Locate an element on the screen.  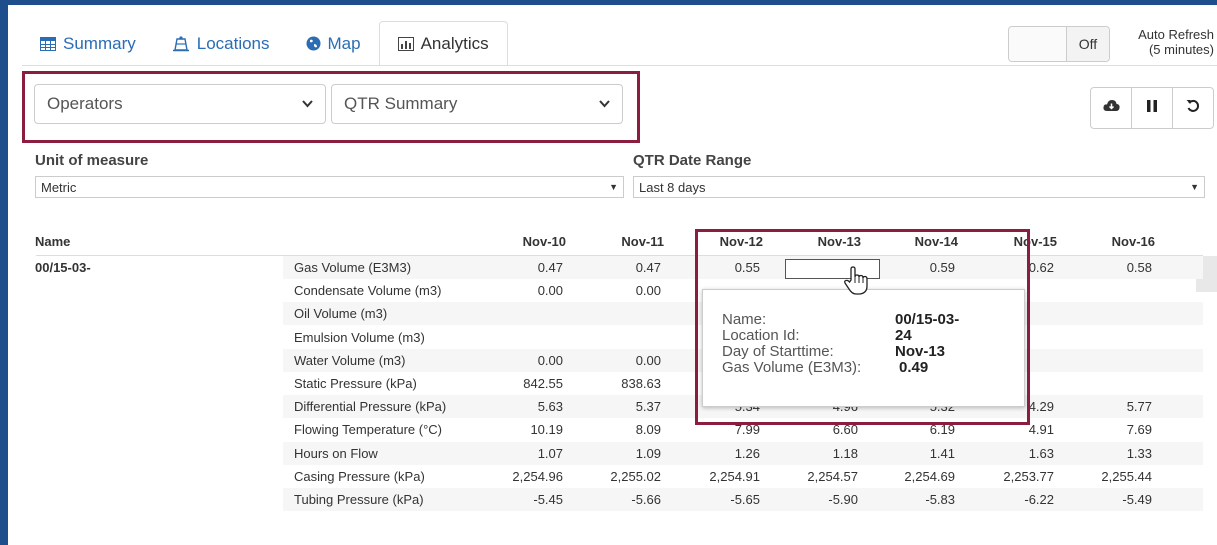
tooltip-highlight is located at coordinates (862, 327).